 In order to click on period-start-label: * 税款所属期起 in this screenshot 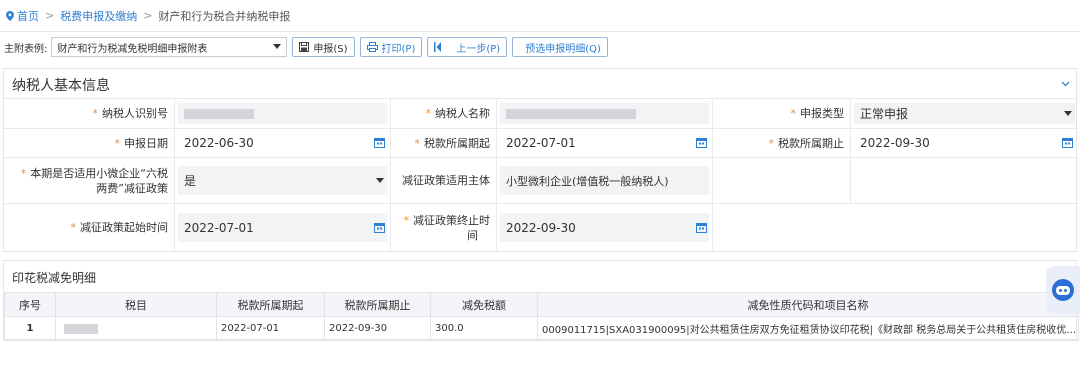, I will do `click(444, 143)`.